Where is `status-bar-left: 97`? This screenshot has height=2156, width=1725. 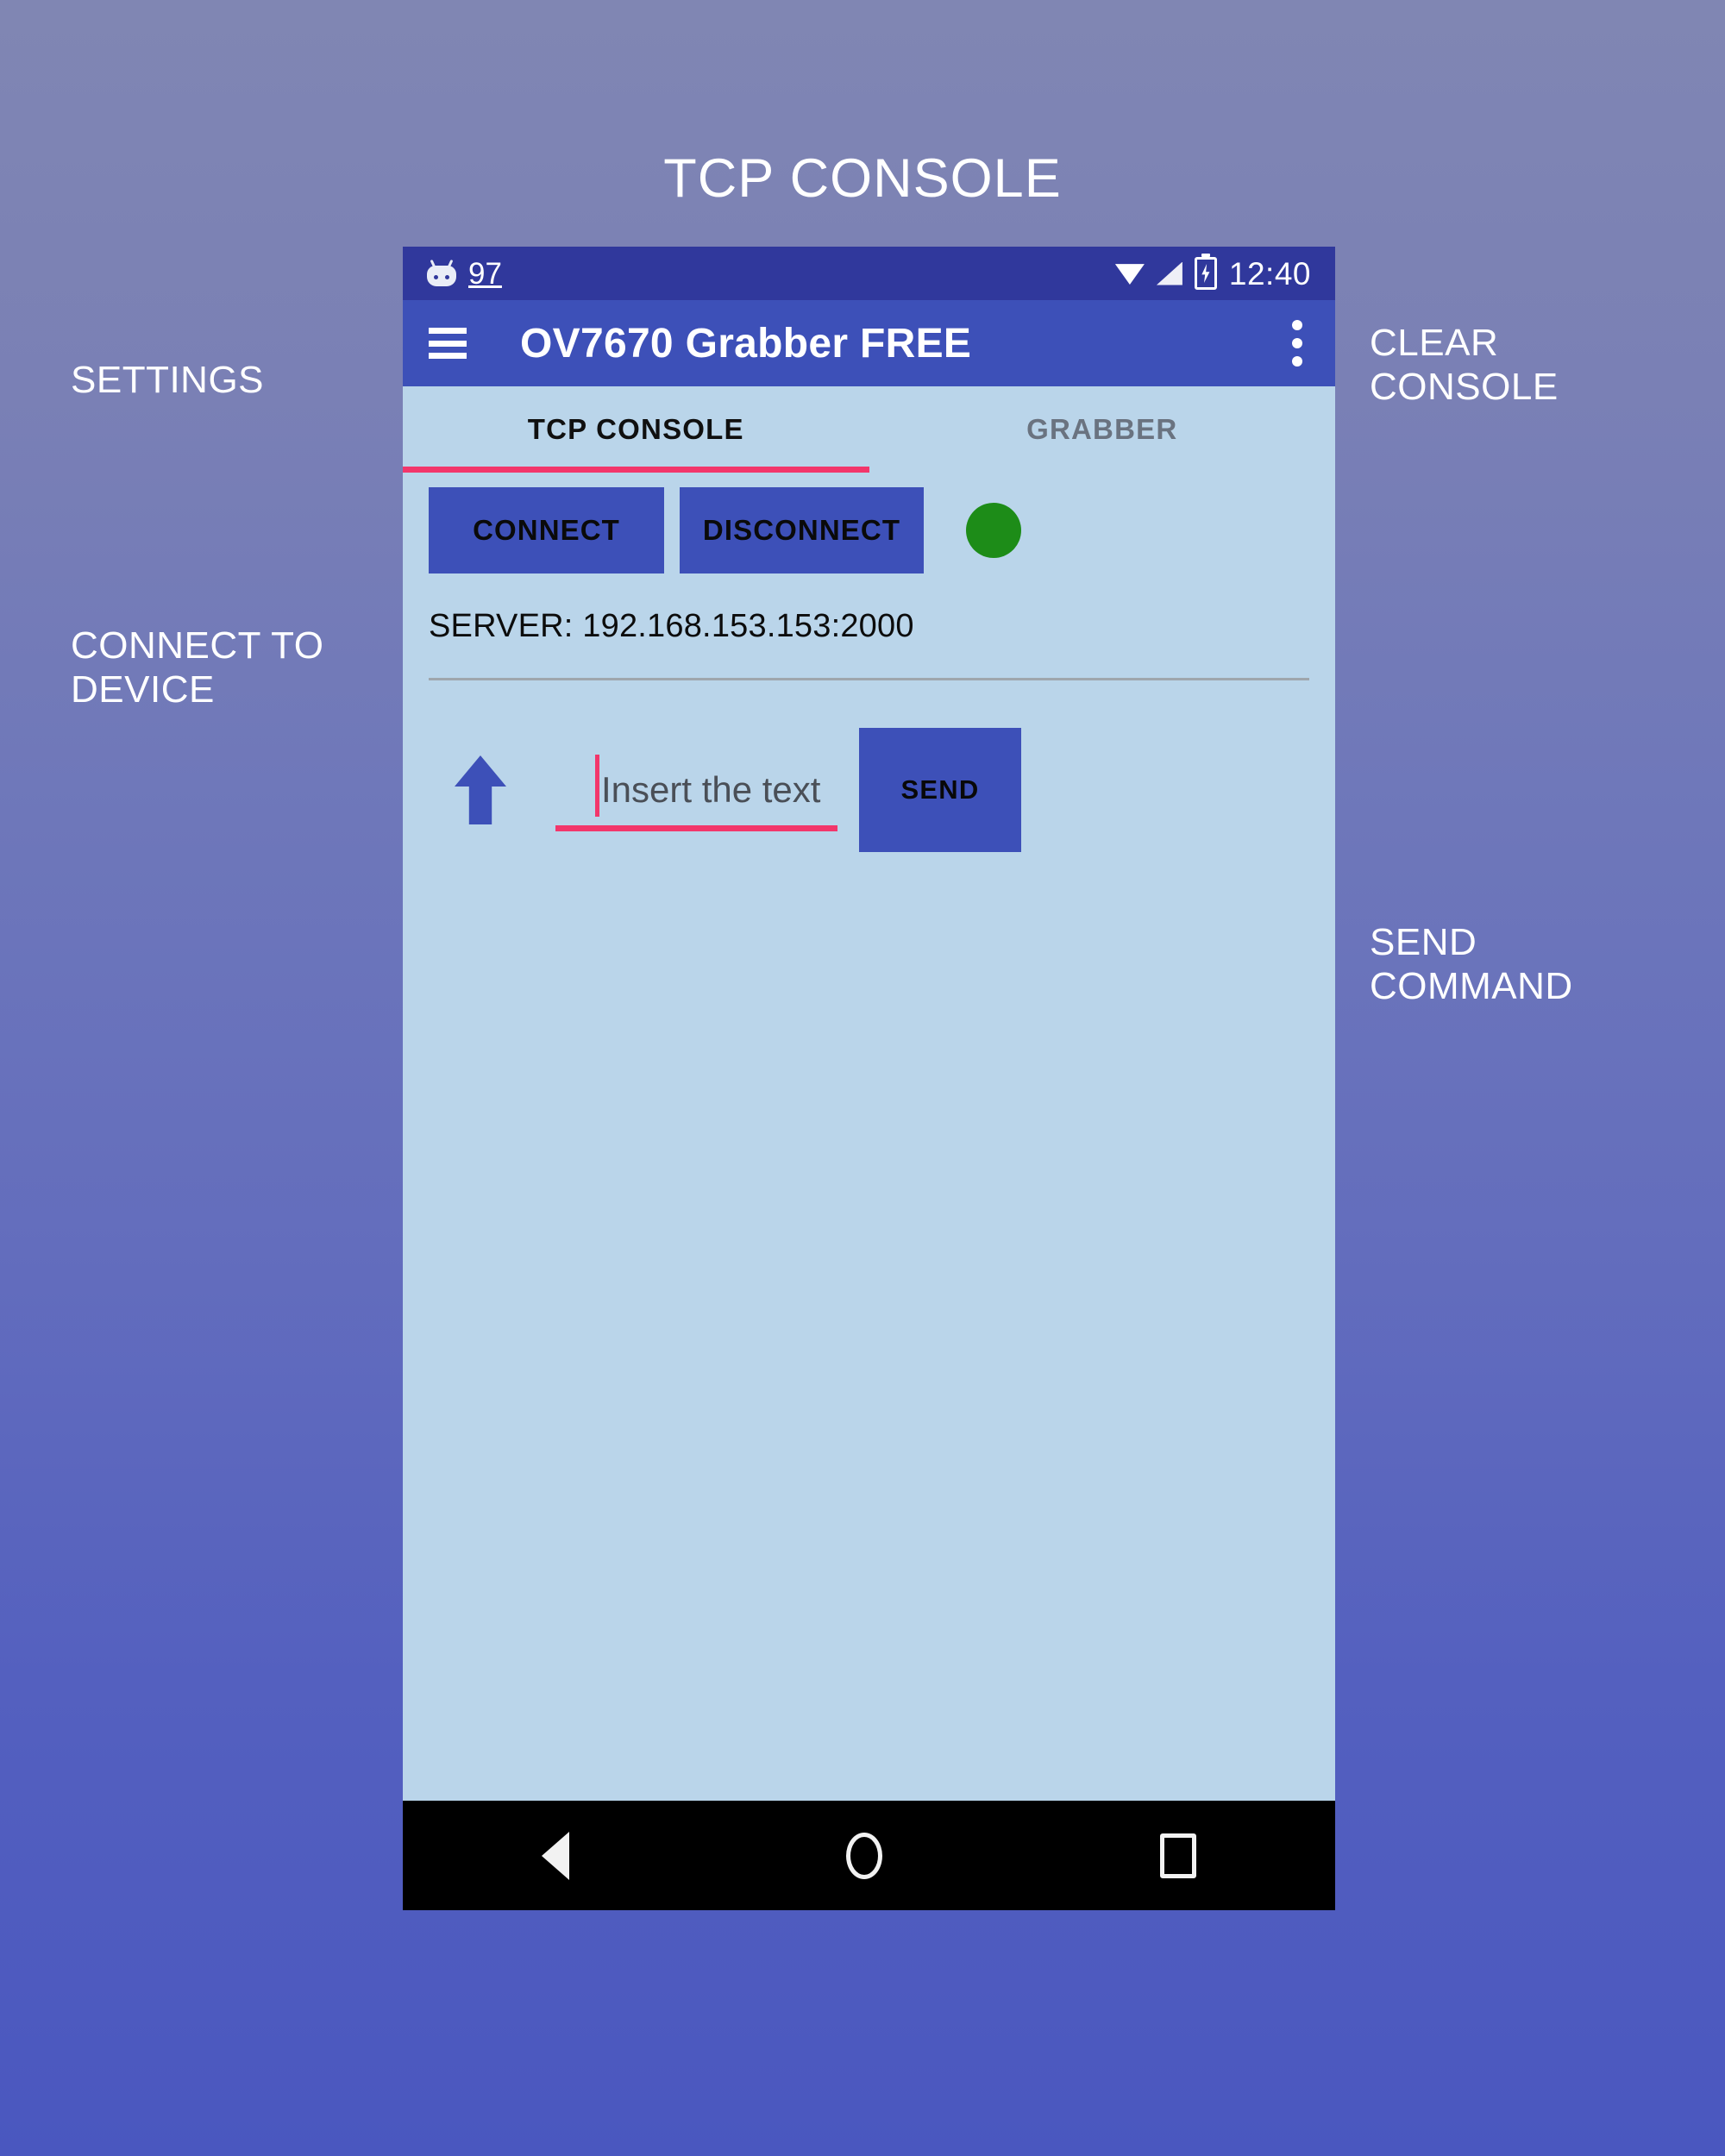 status-bar-left: 97 is located at coordinates (464, 274).